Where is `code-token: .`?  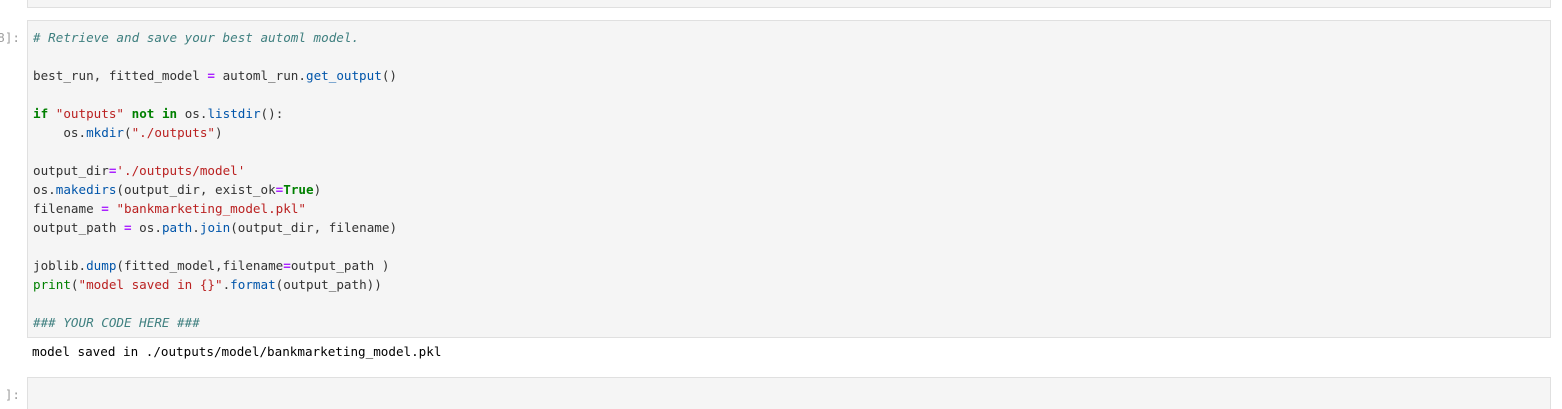 code-token: . is located at coordinates (196, 227).